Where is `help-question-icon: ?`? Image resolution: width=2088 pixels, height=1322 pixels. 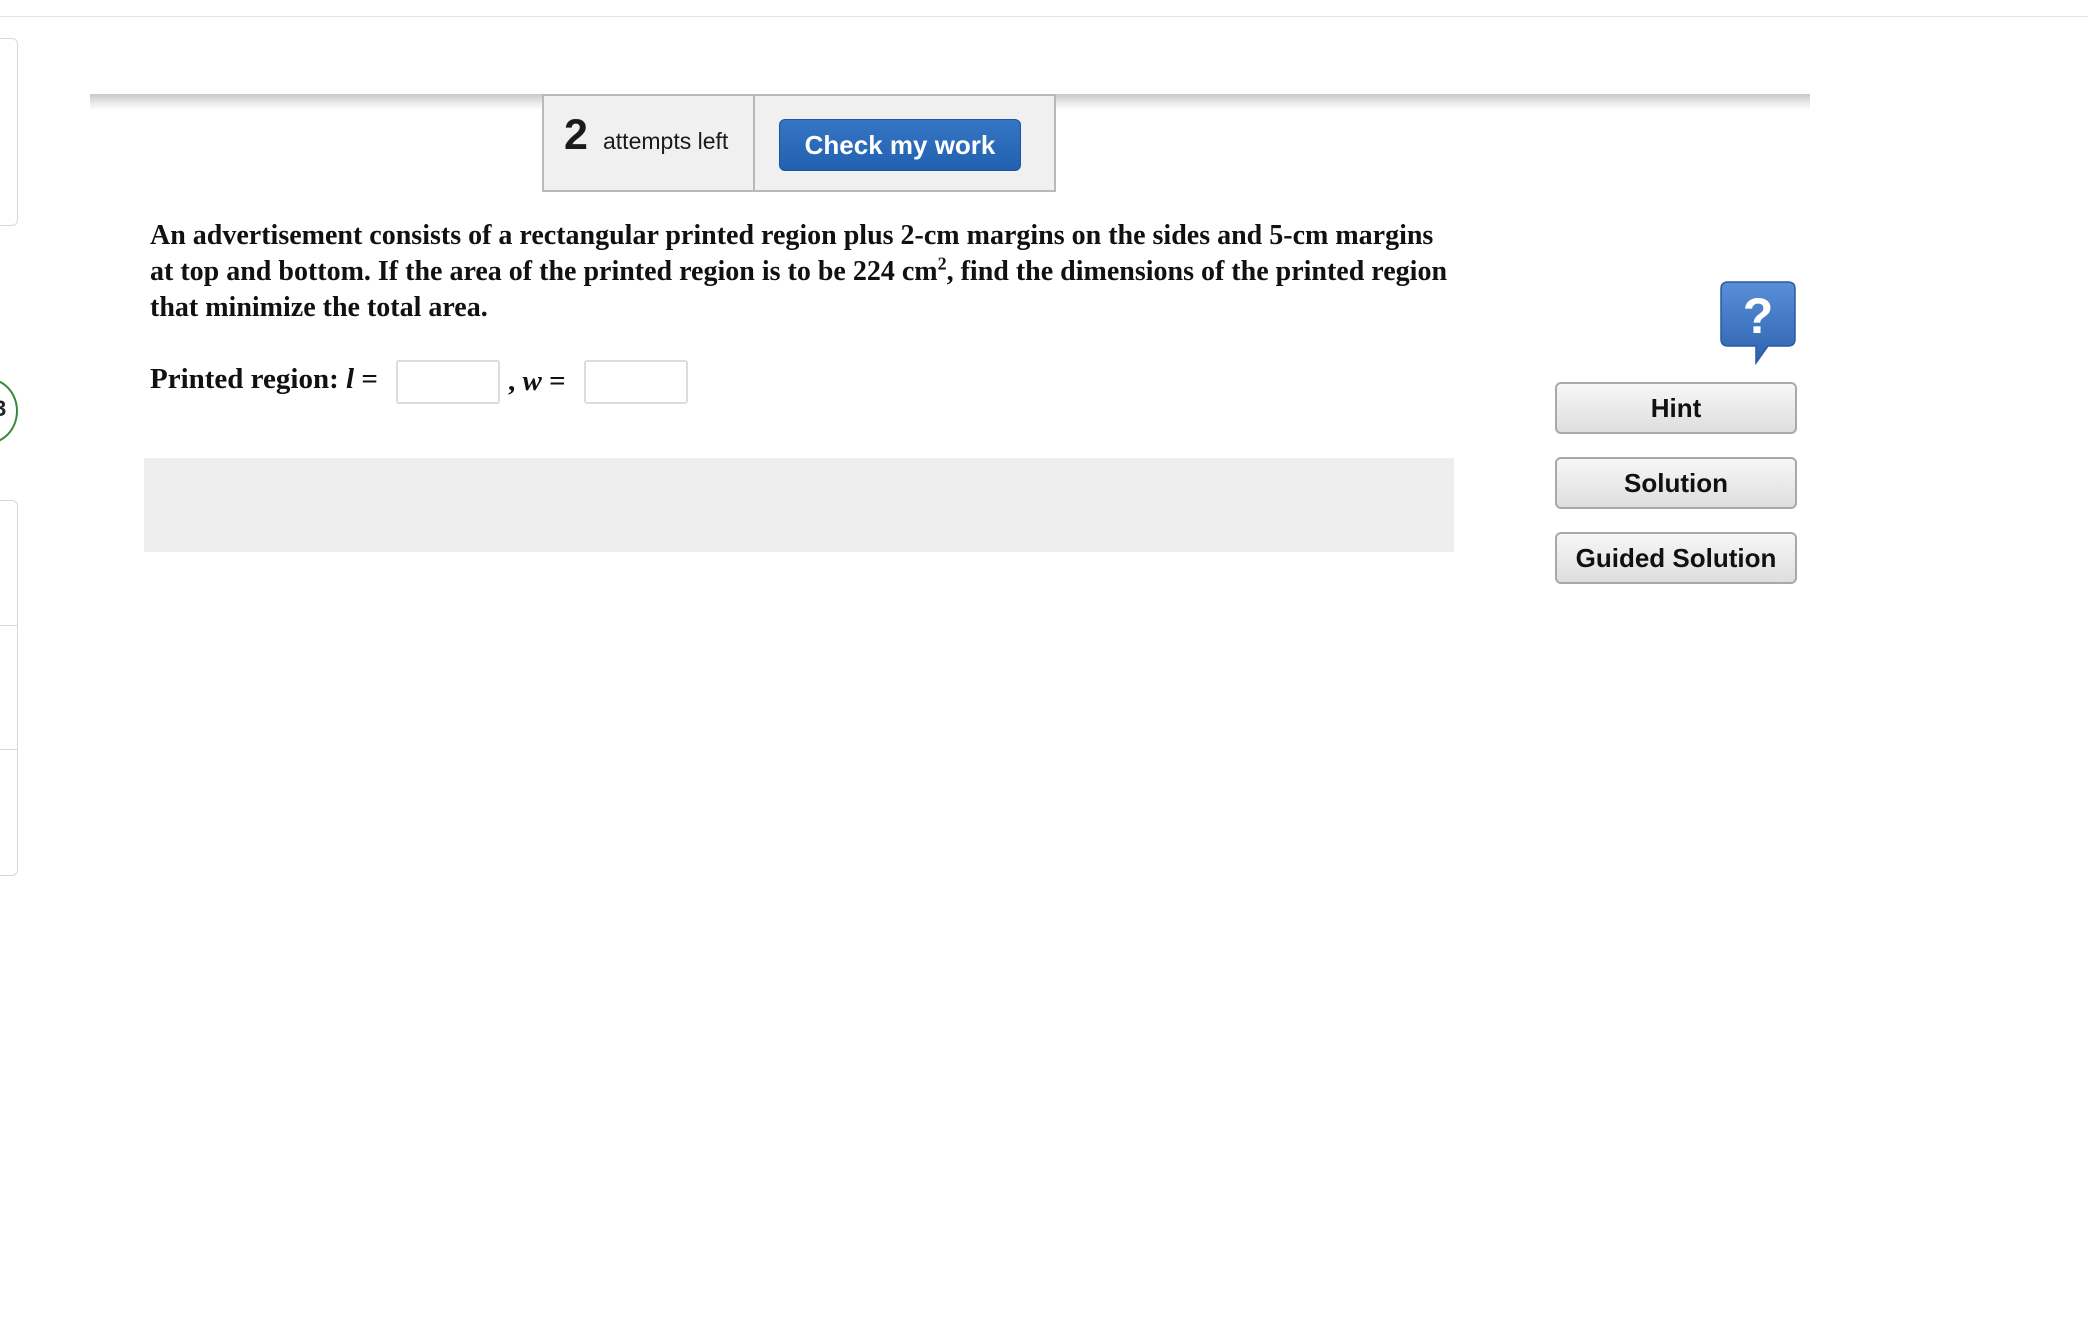 help-question-icon: ? is located at coordinates (1758, 323).